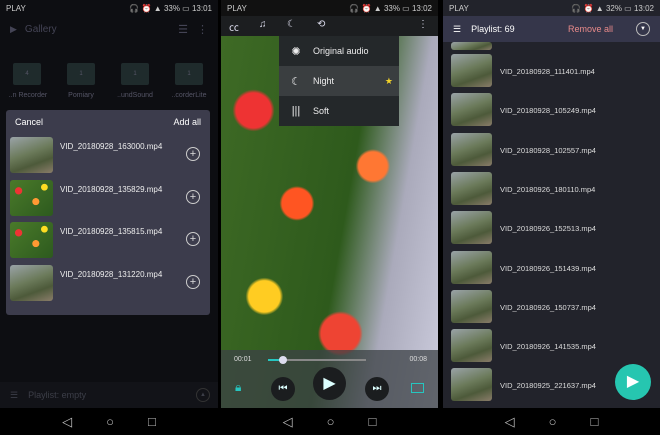  I want to click on status-bar: PLAY 🎧 ⏰ ▲ 33% ▭ 13:01, so click(109, 8).